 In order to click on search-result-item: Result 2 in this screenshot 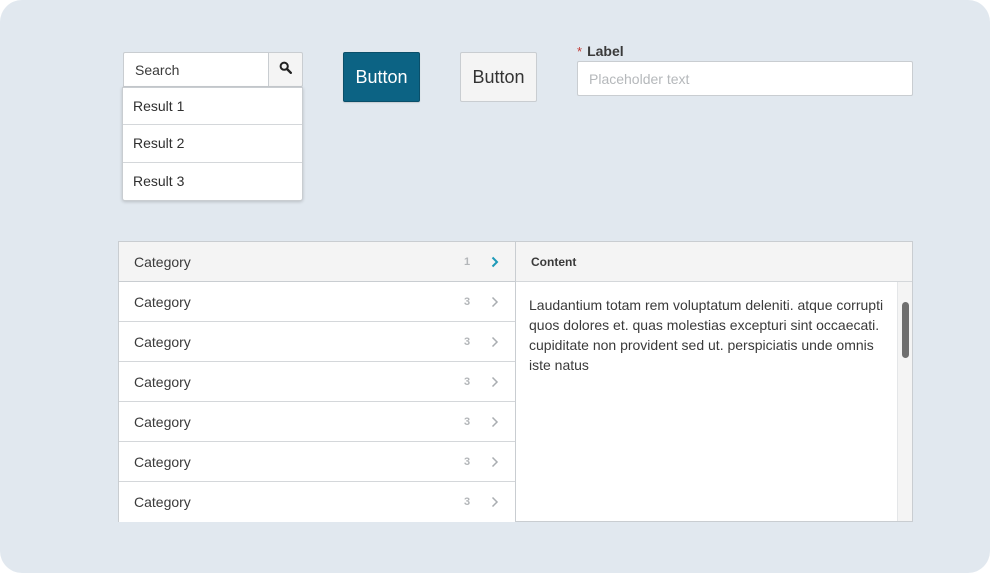, I will do `click(212, 143)`.